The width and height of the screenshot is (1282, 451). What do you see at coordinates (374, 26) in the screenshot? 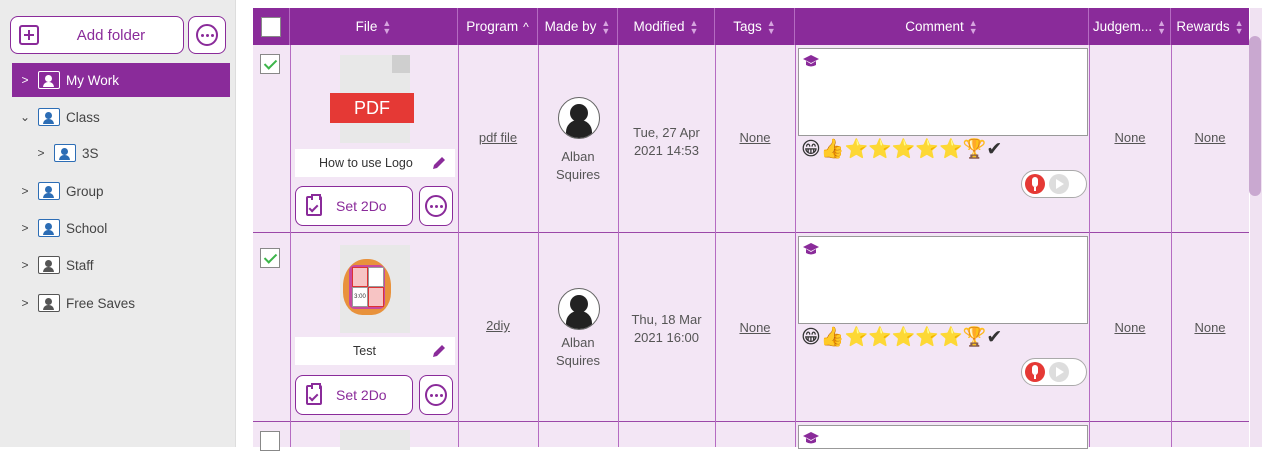
I see `col-file: File ▲ ▼` at bounding box center [374, 26].